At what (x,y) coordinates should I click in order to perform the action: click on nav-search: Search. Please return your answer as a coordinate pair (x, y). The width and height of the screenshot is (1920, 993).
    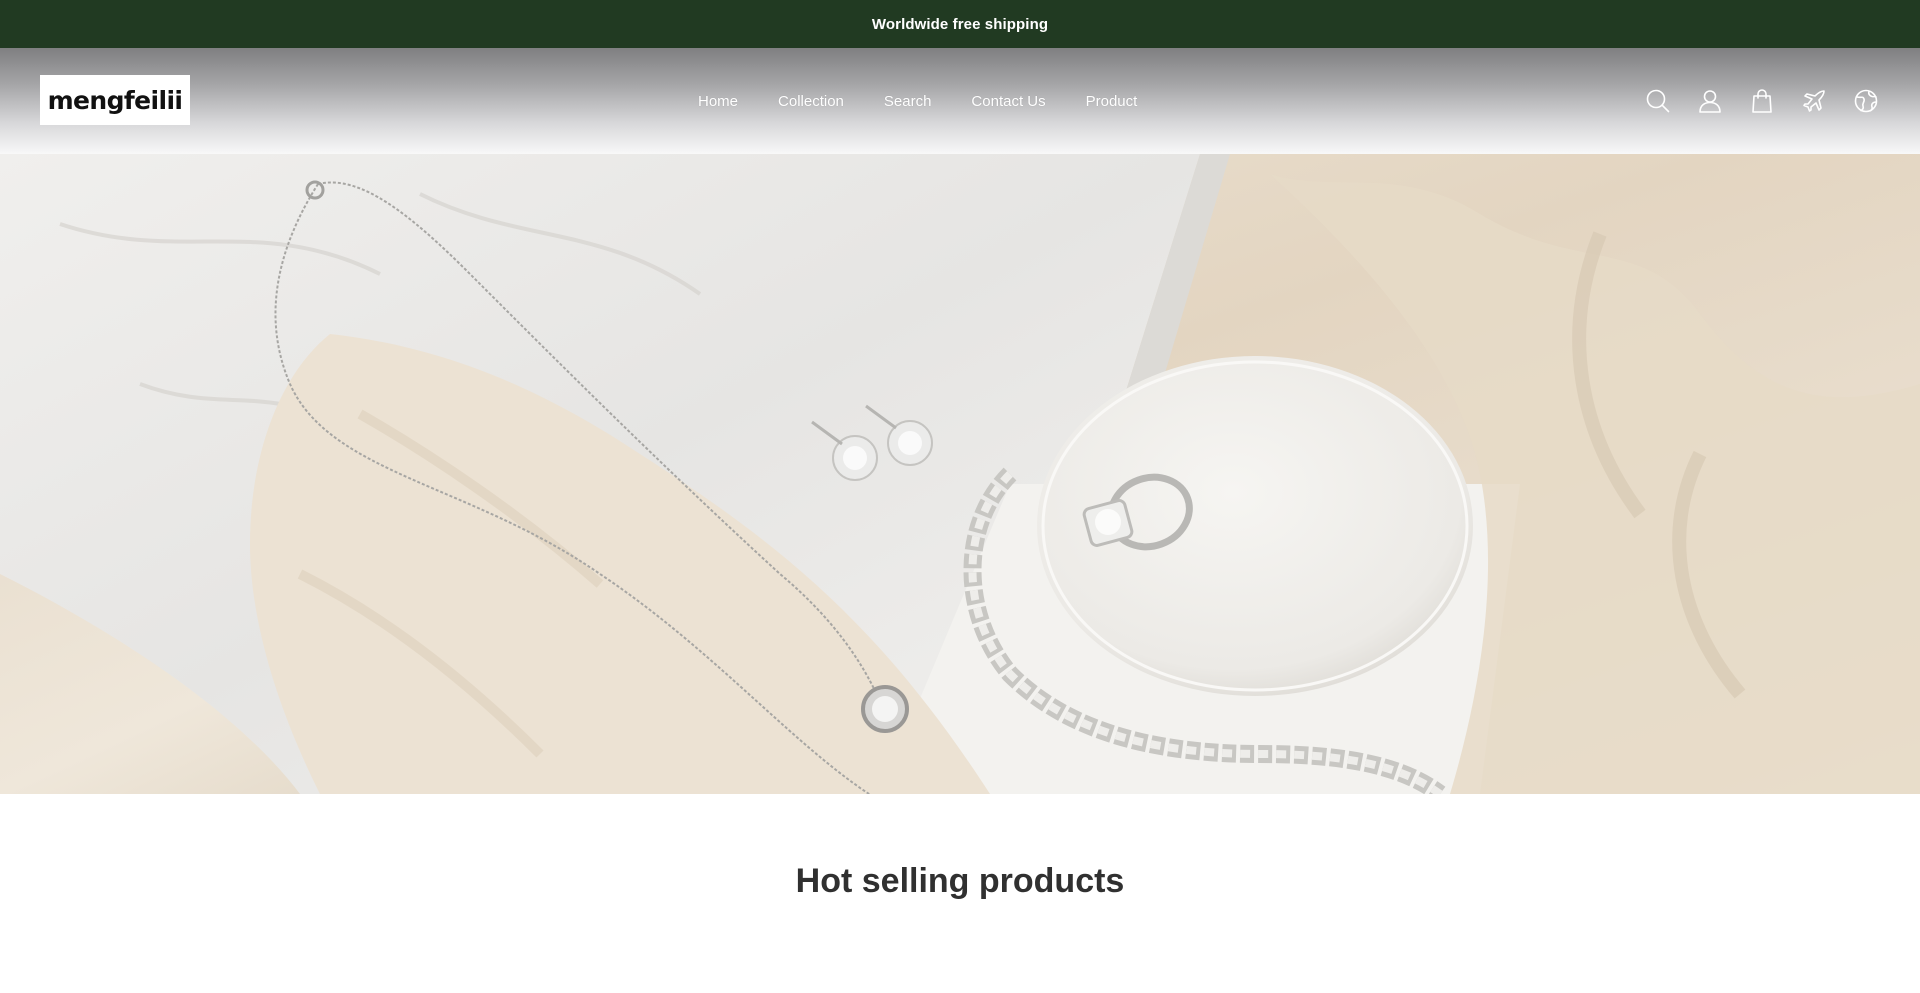
    Looking at the image, I should click on (908, 101).